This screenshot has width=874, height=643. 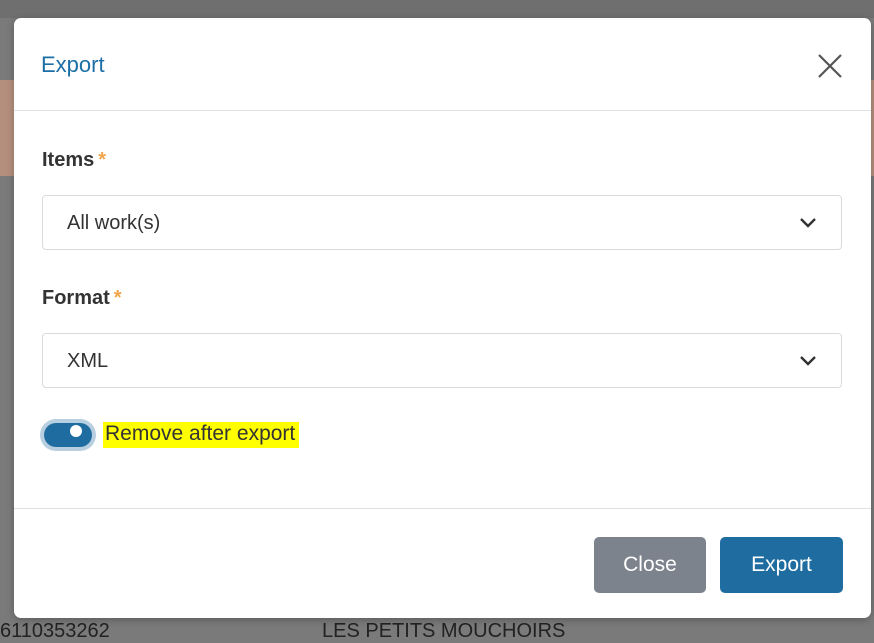 I want to click on items-select: All work(s), so click(x=442, y=222).